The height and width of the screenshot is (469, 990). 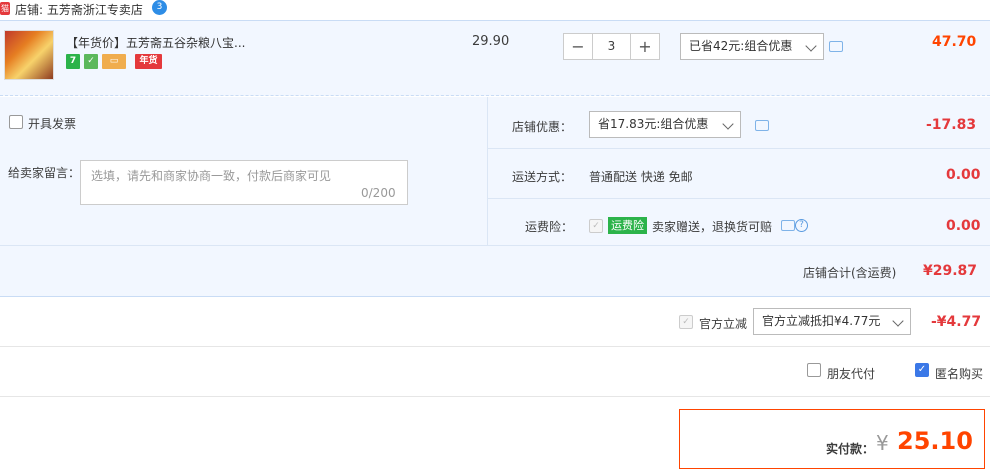 What do you see at coordinates (29, 55) in the screenshot?
I see `product-thumbnail` at bounding box center [29, 55].